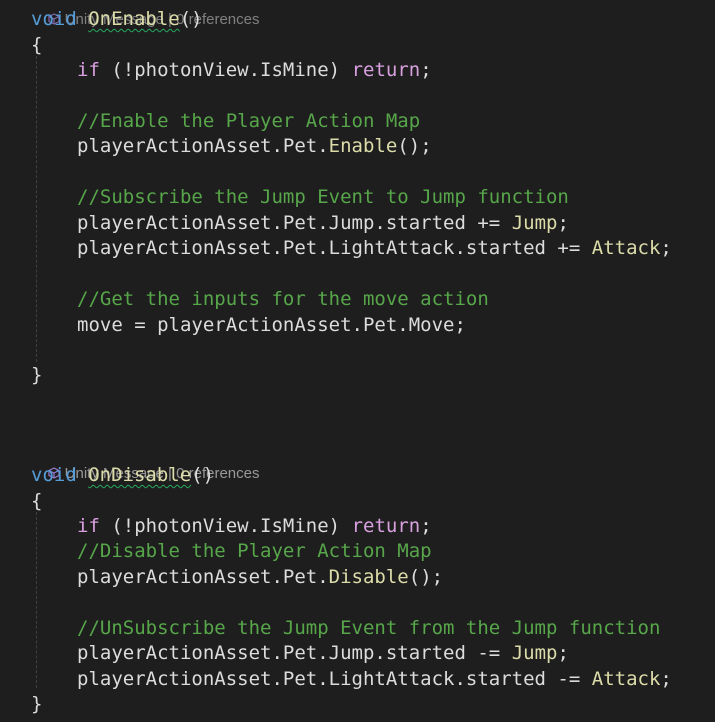 The image size is (715, 722). I want to click on enable-prefix: playerActionAsset.Pet., so click(203, 146).